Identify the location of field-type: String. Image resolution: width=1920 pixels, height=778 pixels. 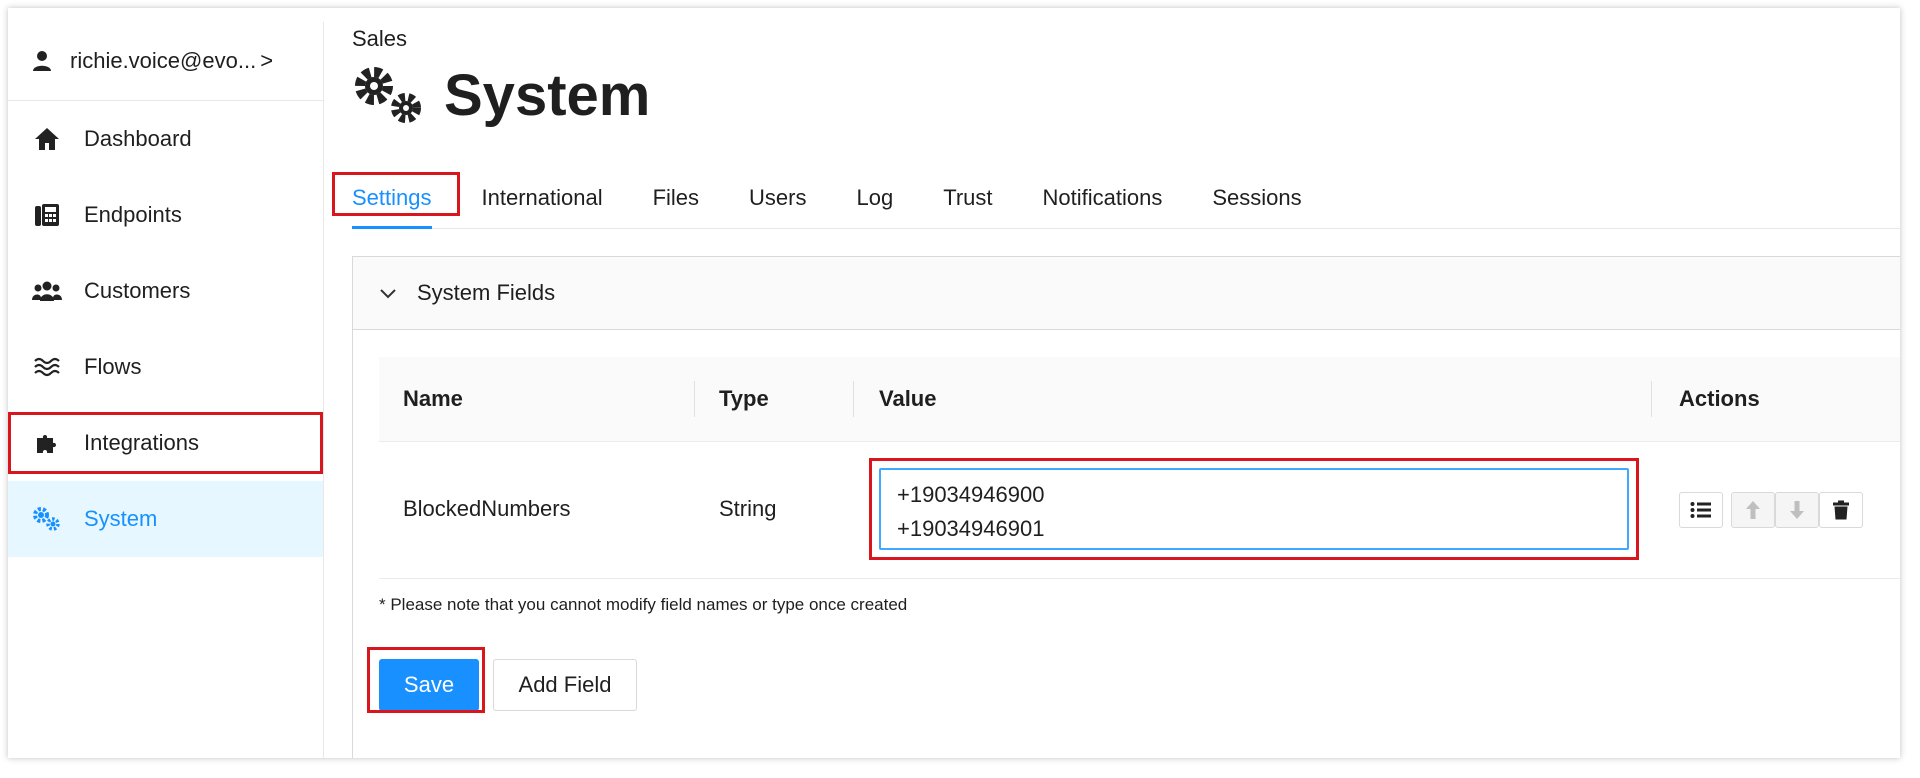
(748, 508).